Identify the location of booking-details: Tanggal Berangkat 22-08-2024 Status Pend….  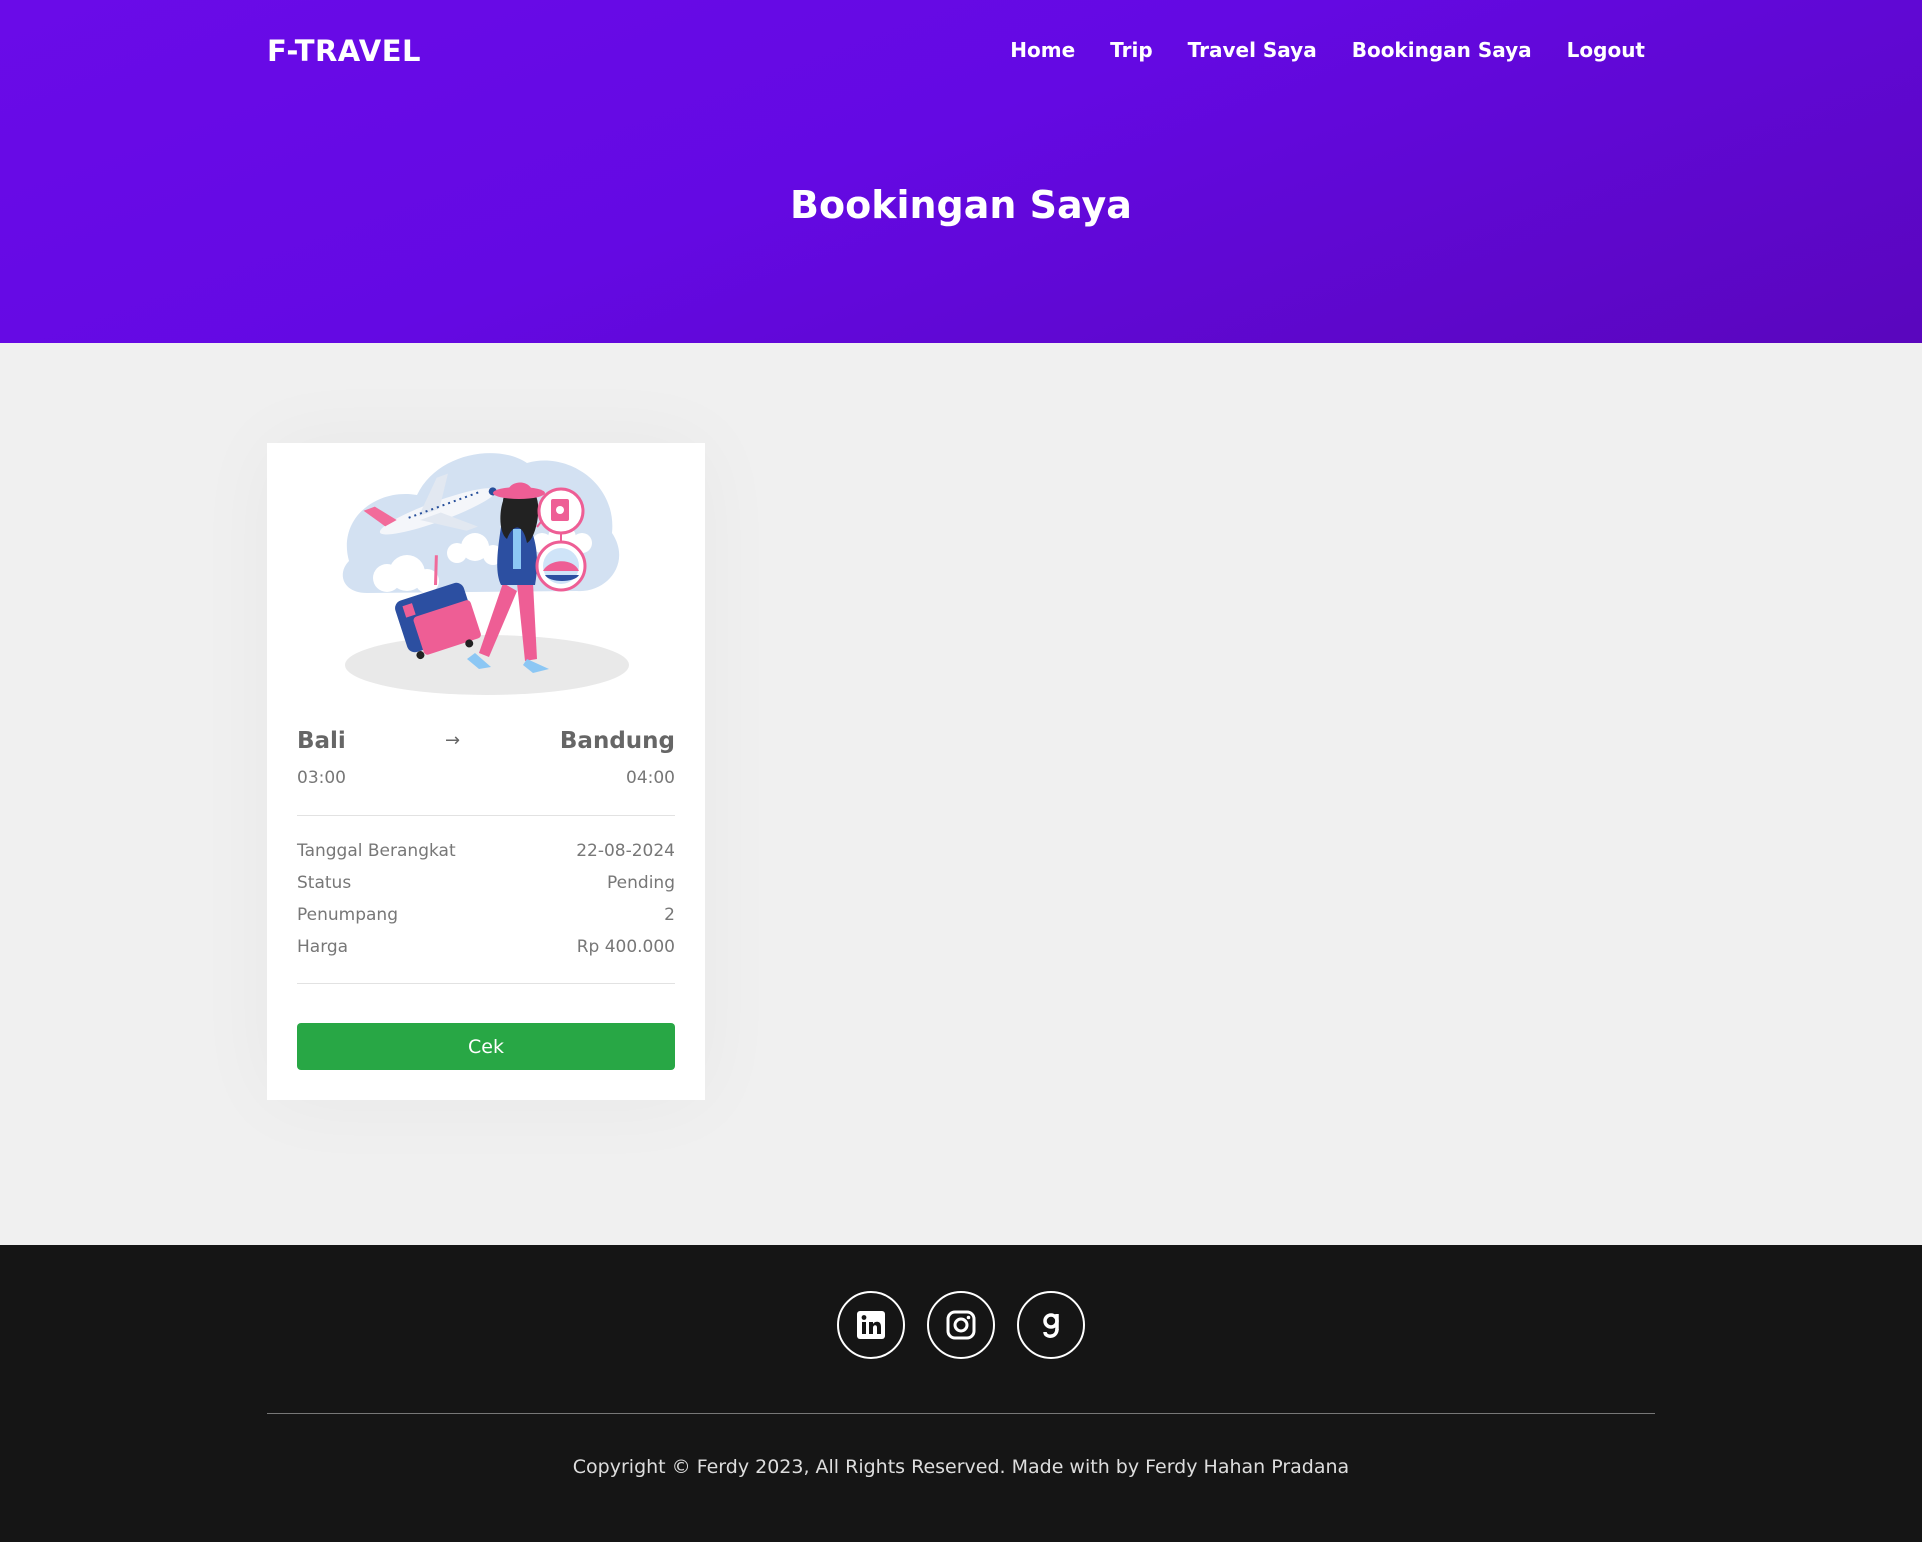
(486, 905).